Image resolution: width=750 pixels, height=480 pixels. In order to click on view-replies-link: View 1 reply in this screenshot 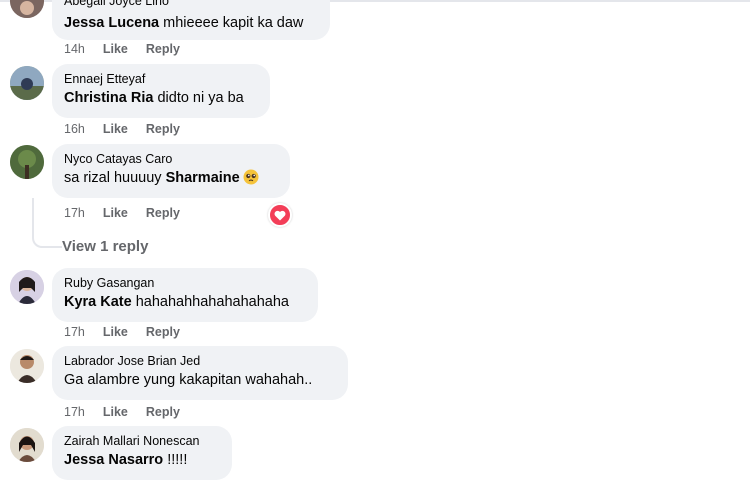, I will do `click(105, 246)`.